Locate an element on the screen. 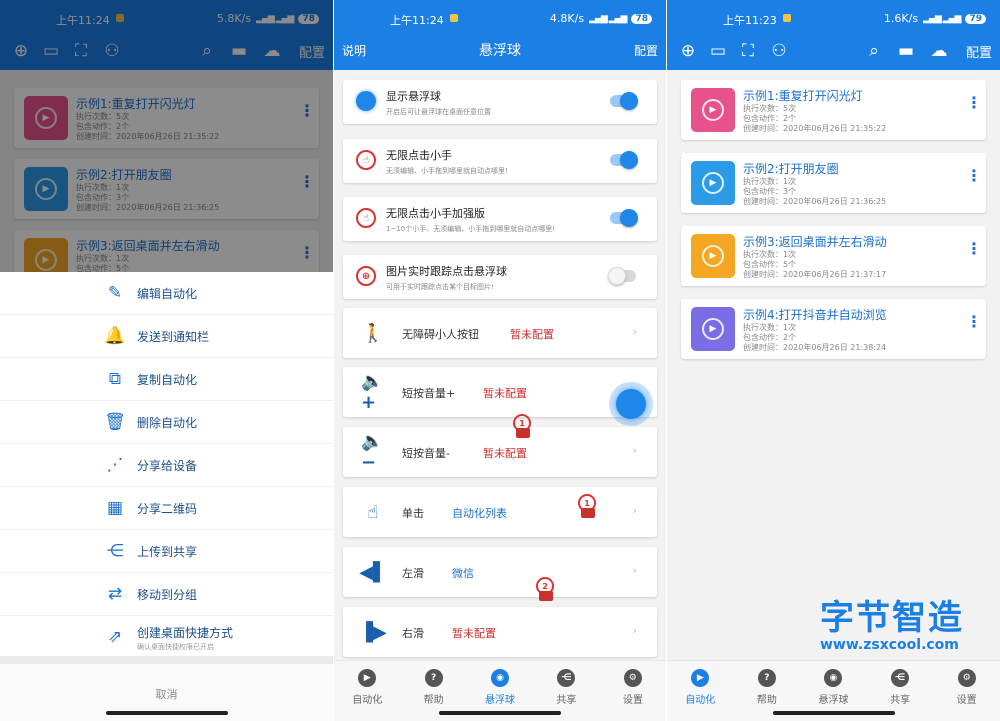  sheet-item: ⇗ 创建桌面快捷方式 确认桌面快捷权限已开启 is located at coordinates (166, 637).